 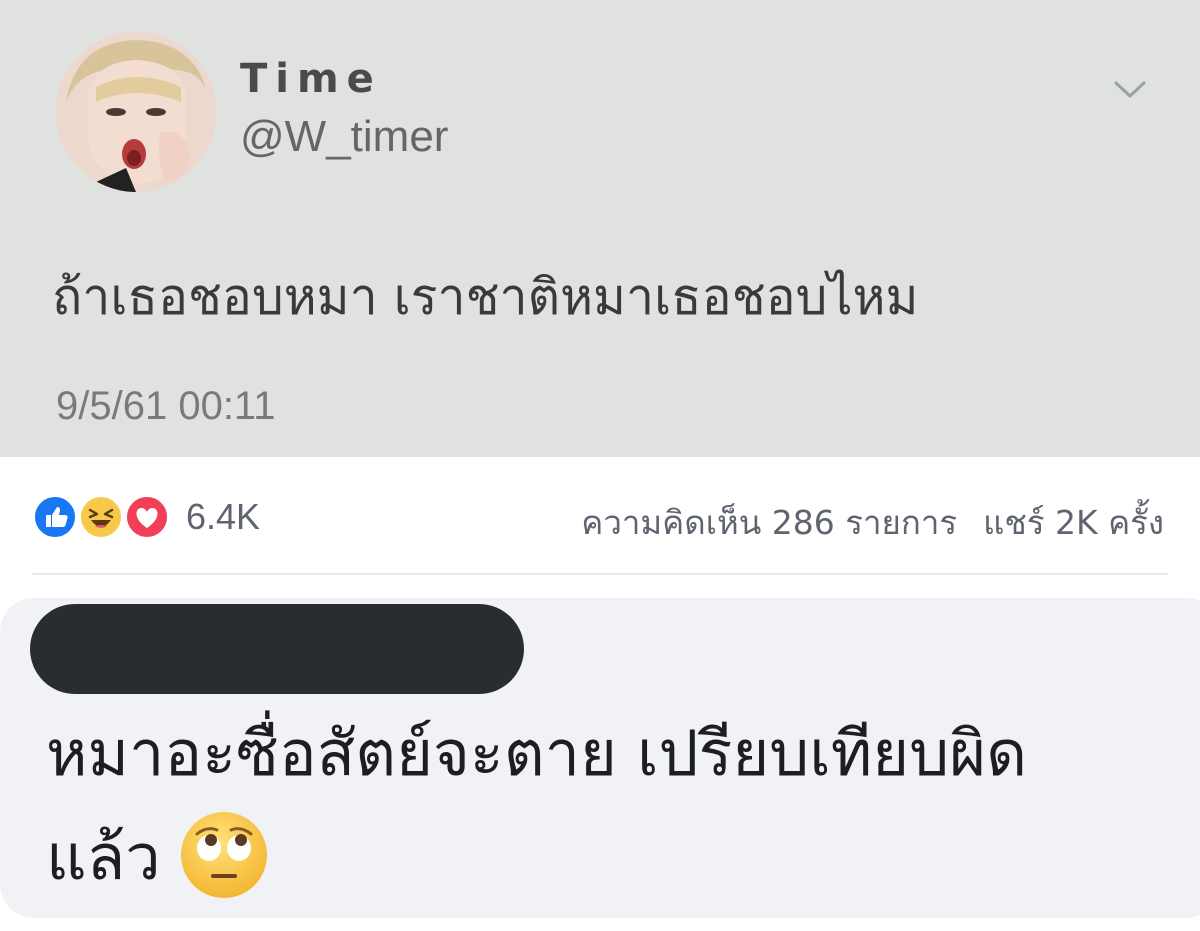 I want to click on eye-roll-emoji-icon, so click(x=224, y=855).